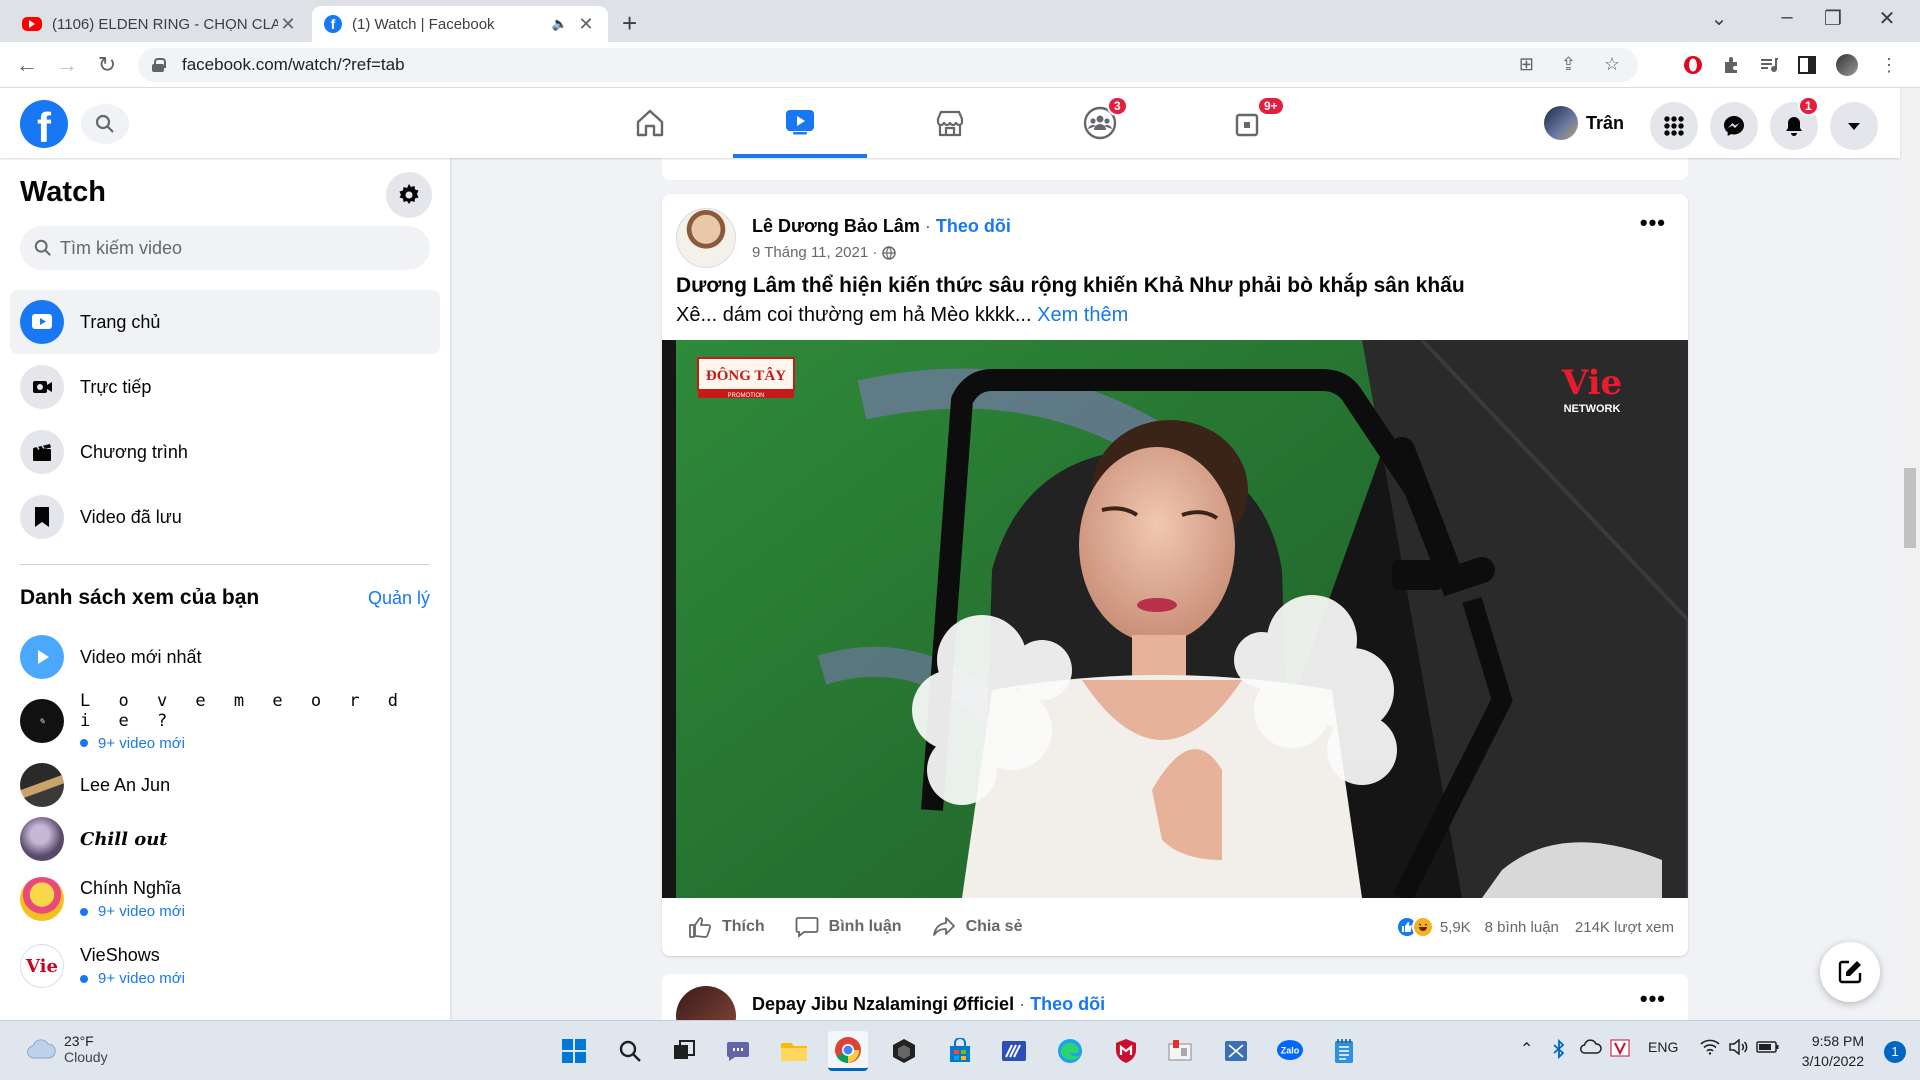 This screenshot has height=1080, width=1920. What do you see at coordinates (1807, 65) in the screenshot?
I see `side-panel-icon` at bounding box center [1807, 65].